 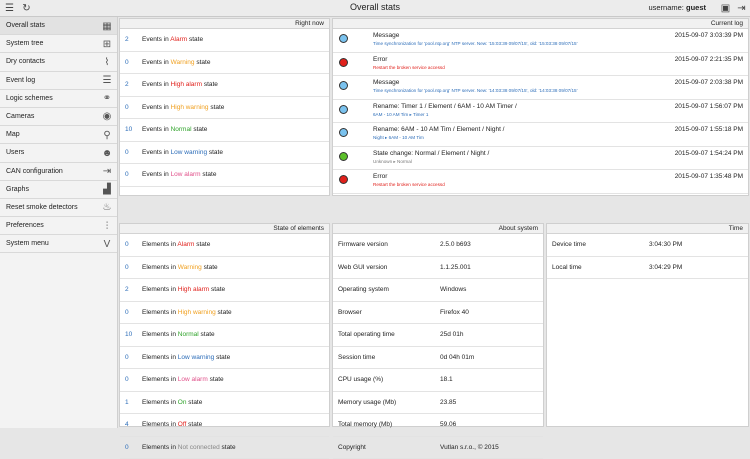 I want to click on state-name: Off, so click(x=182, y=424).